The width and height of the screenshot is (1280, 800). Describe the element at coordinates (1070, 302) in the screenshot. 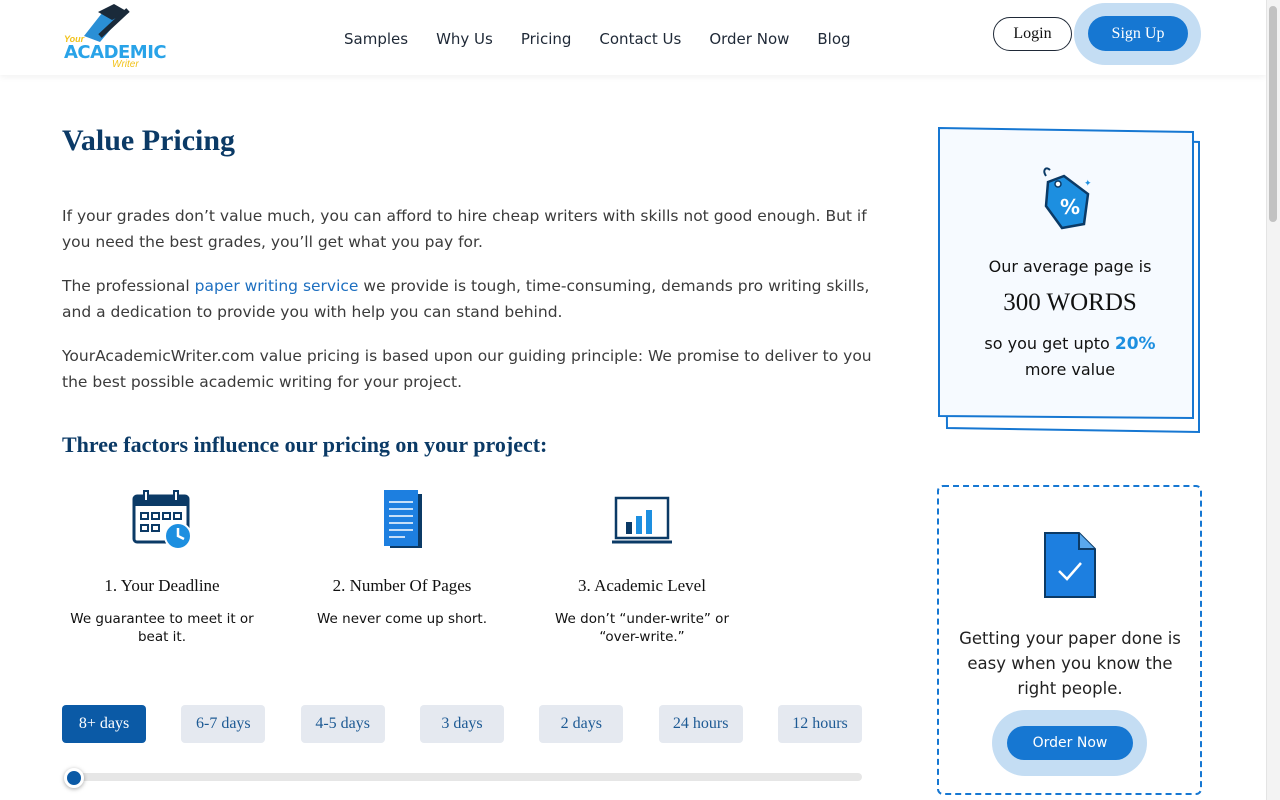

I see `average-page-words: 300 WORDS` at that location.